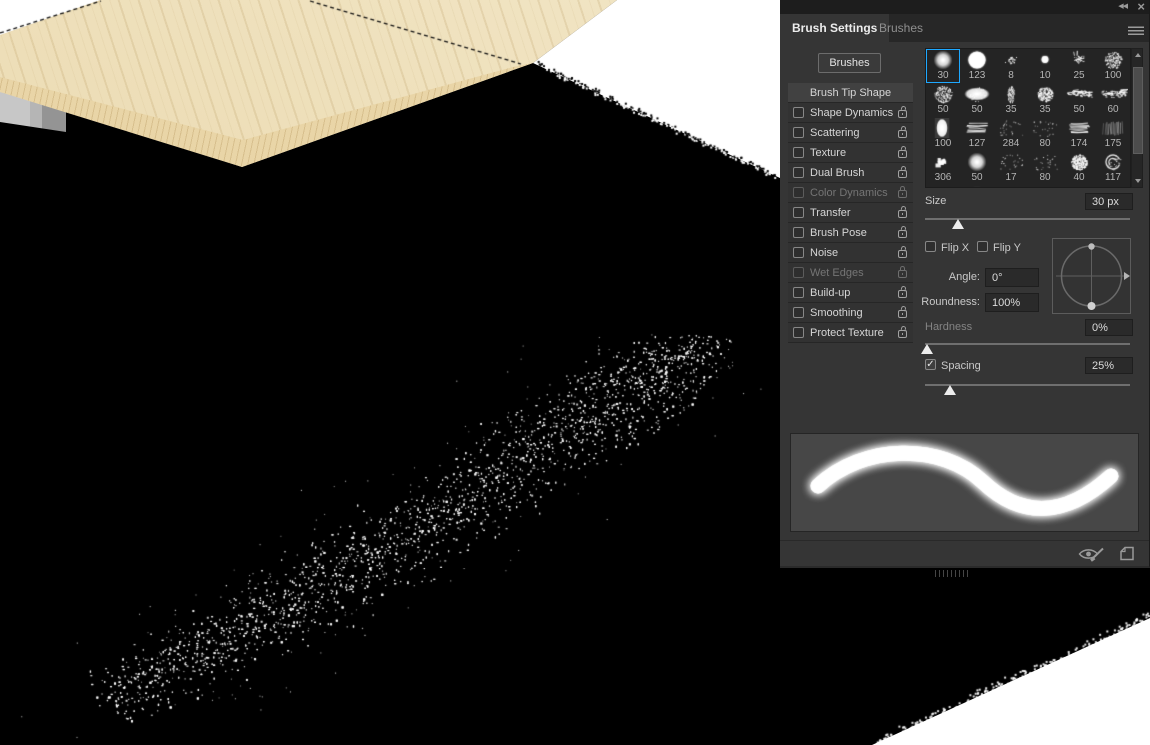  Describe the element at coordinates (1113, 168) in the screenshot. I see `brush-preset-117: 117` at that location.